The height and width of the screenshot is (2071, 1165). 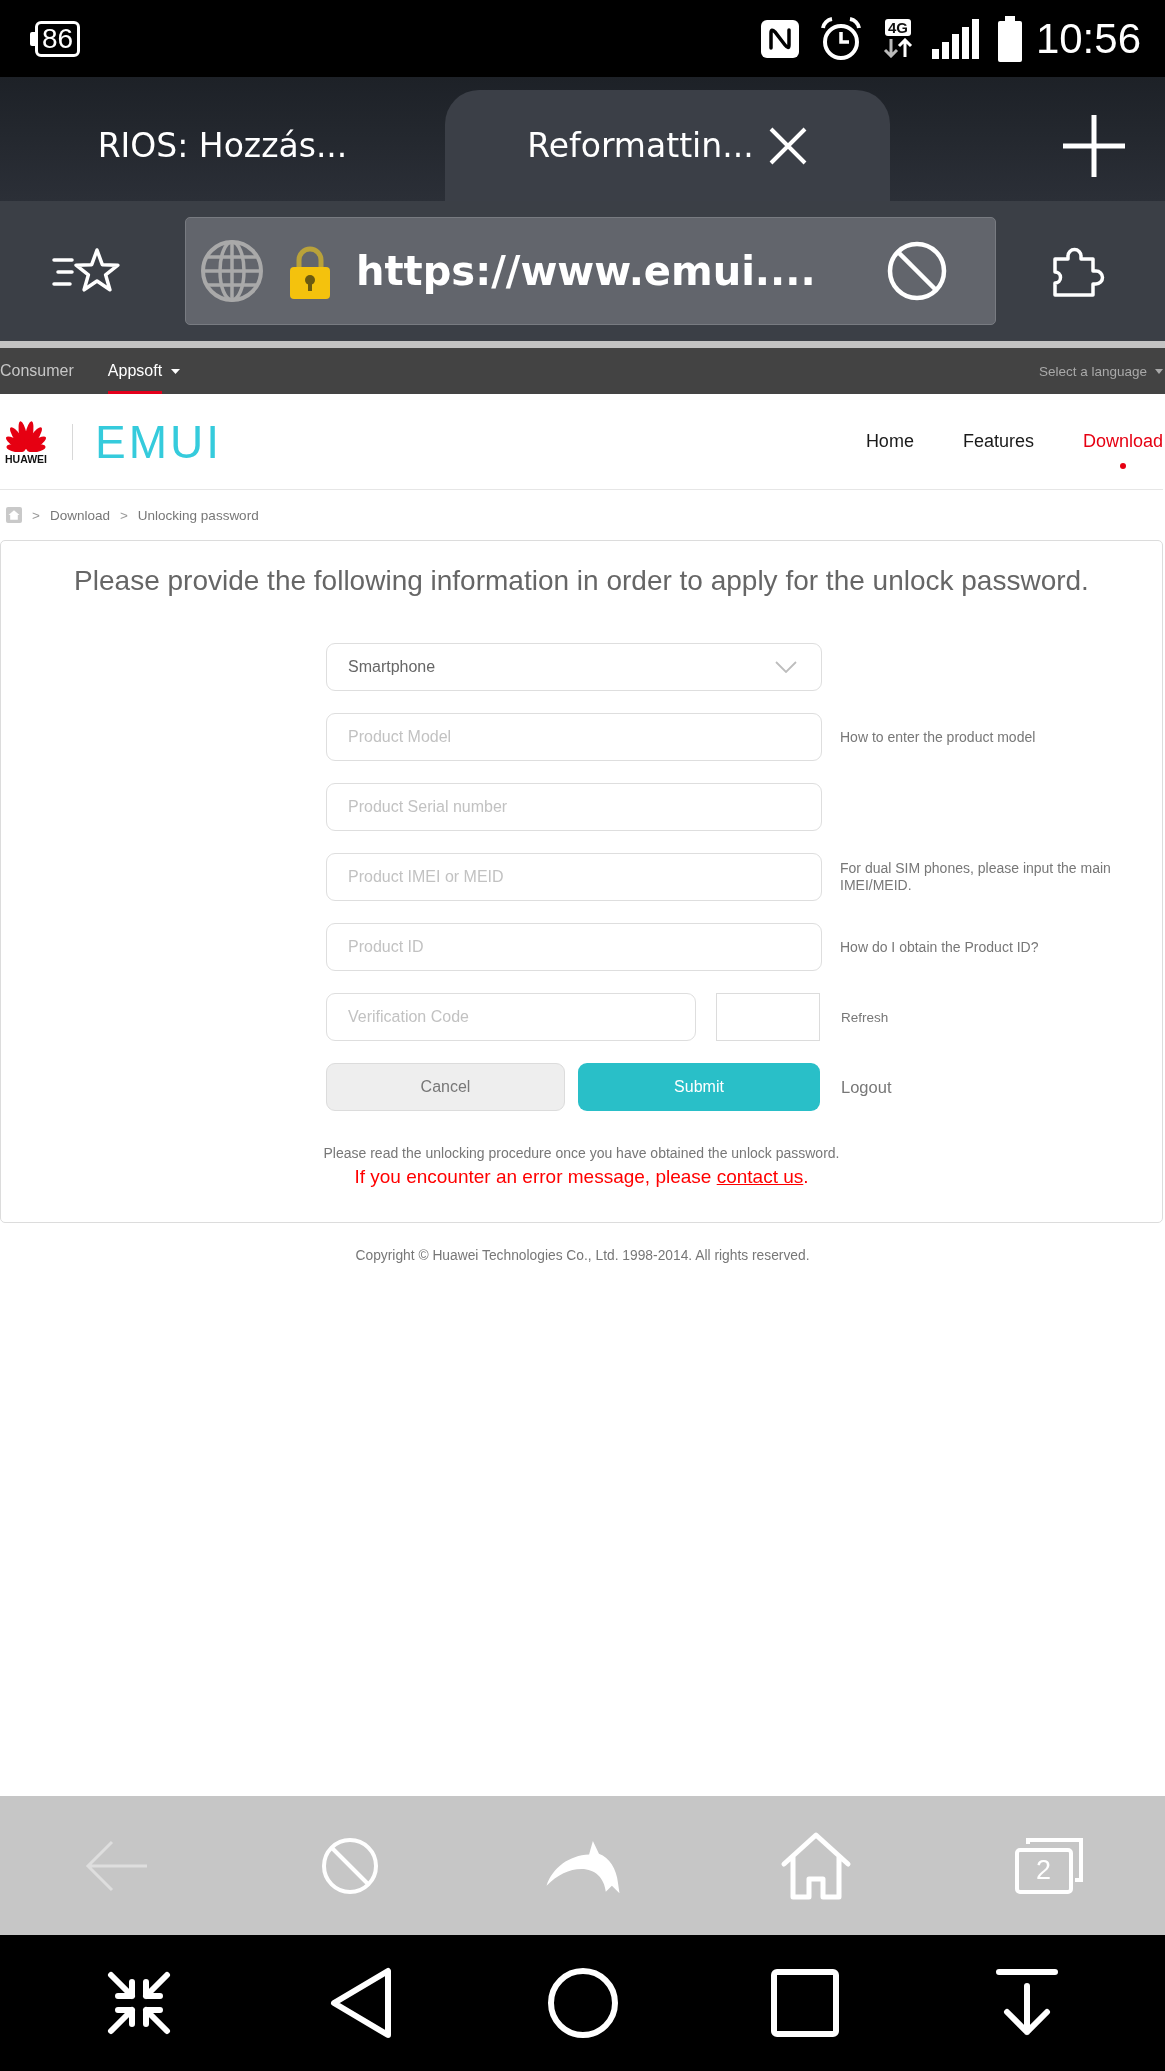 I want to click on triangle-back-icon, so click(x=360, y=2003).